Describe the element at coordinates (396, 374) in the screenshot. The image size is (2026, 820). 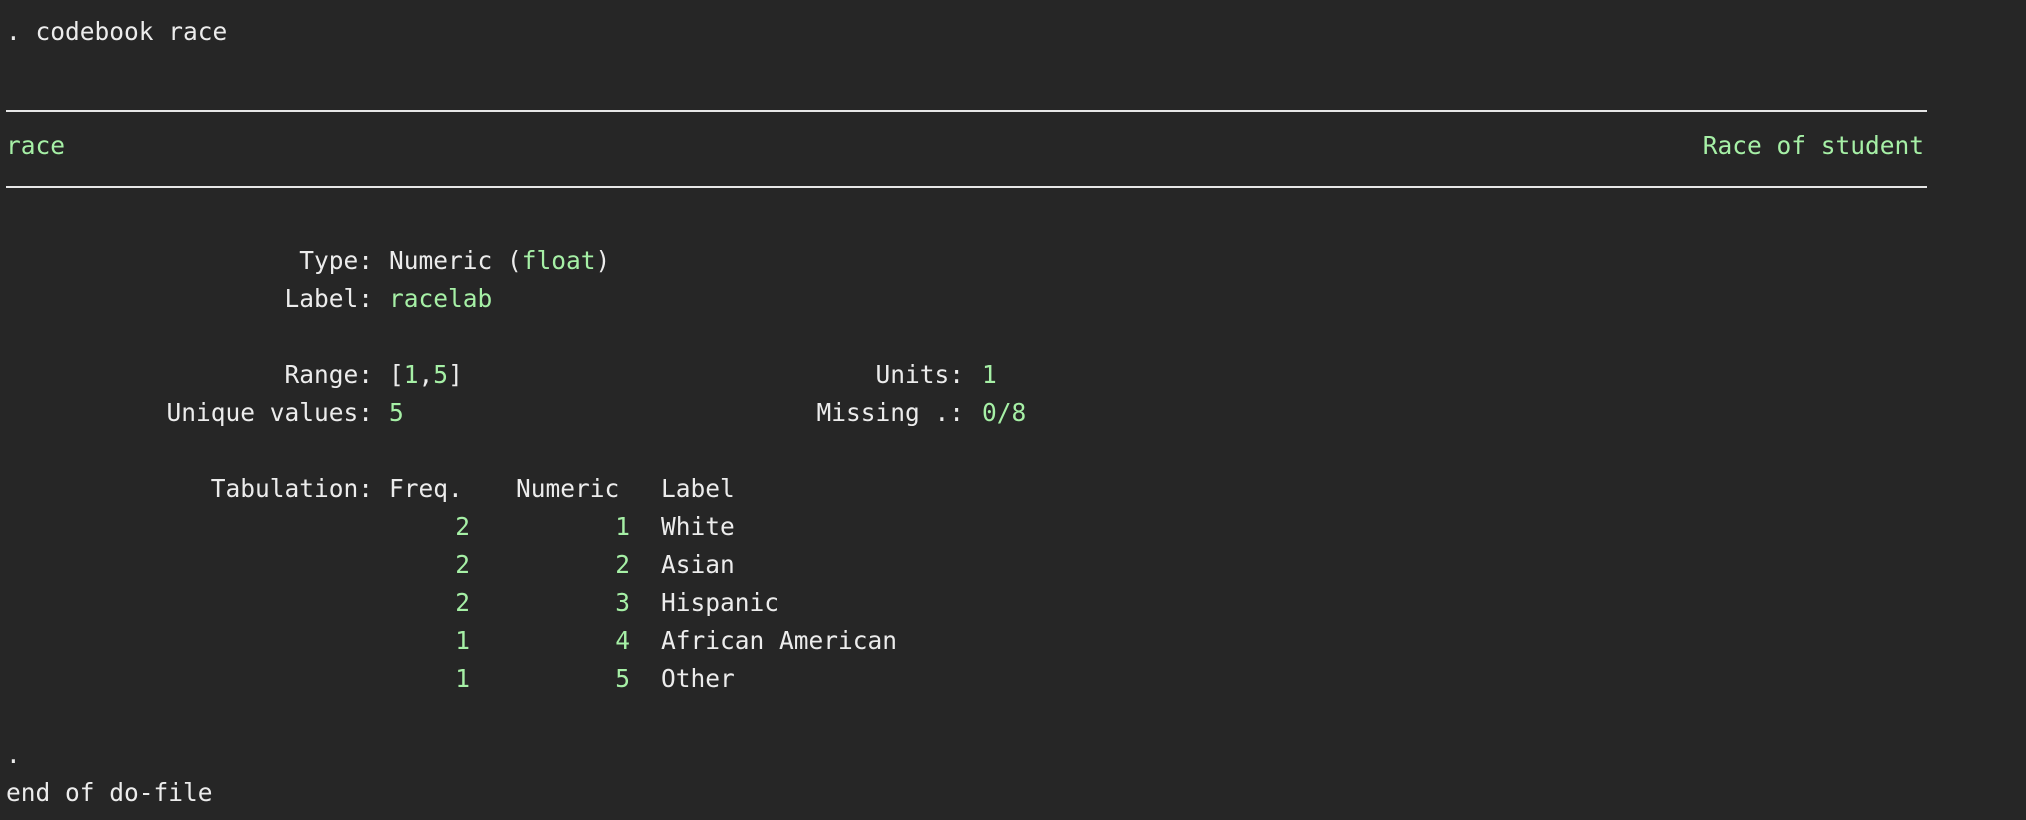
I see `range-open: [` at that location.